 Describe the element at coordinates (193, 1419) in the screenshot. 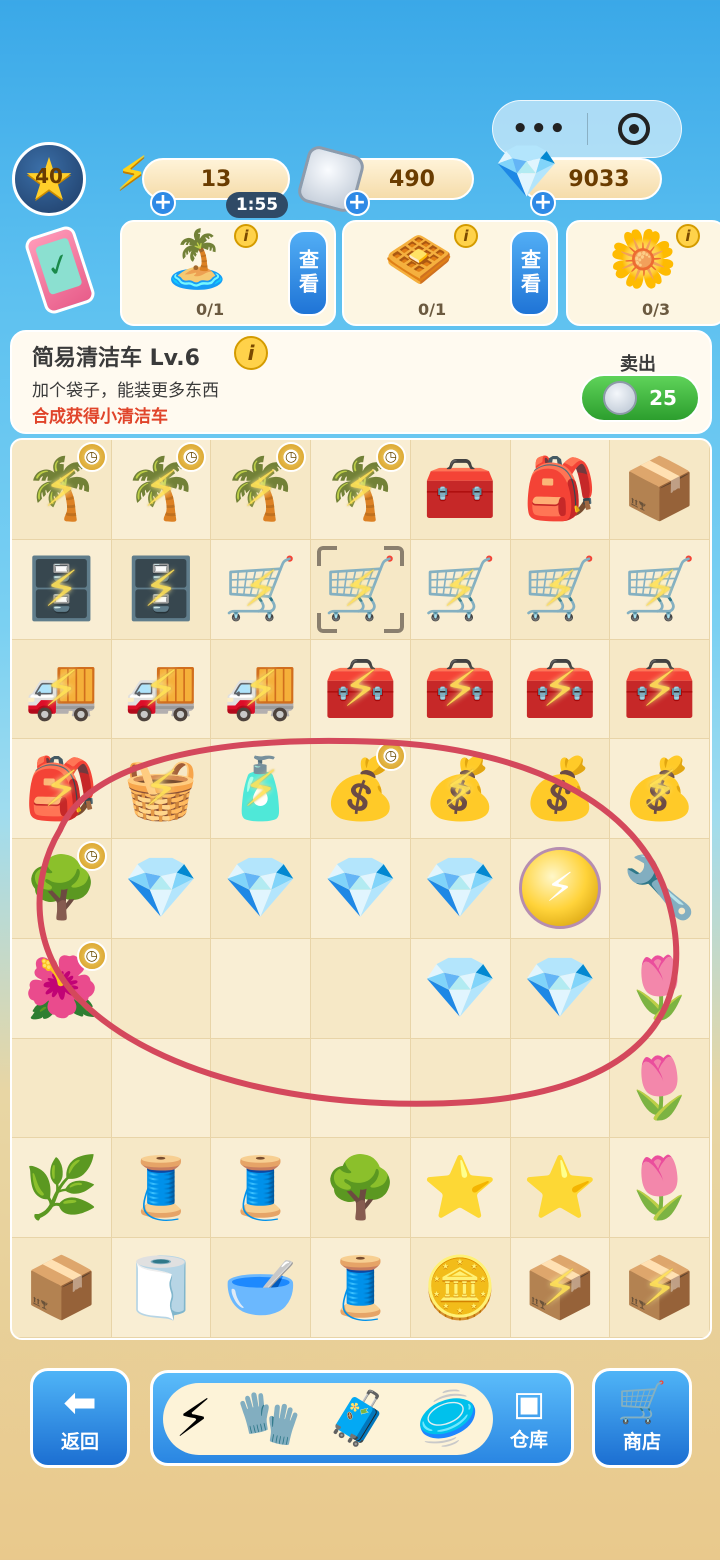

I see `energy-orb-icon: ⚡` at that location.